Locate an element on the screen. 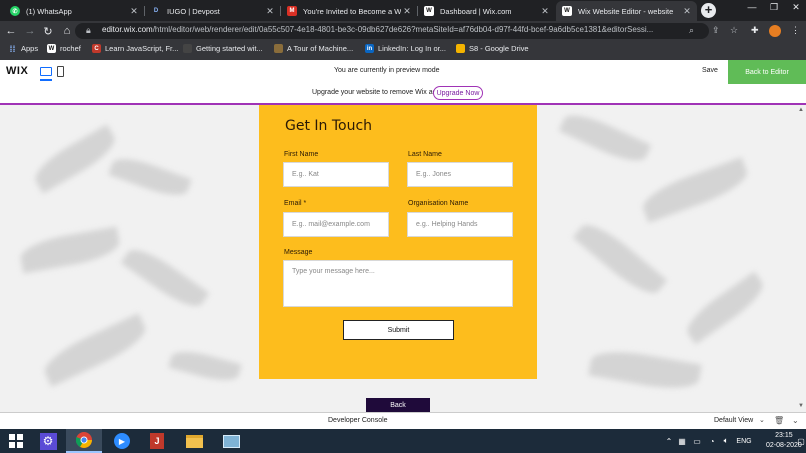 This screenshot has height=453, width=806. organisation-field: e.g.. Helping Hands is located at coordinates (460, 224).